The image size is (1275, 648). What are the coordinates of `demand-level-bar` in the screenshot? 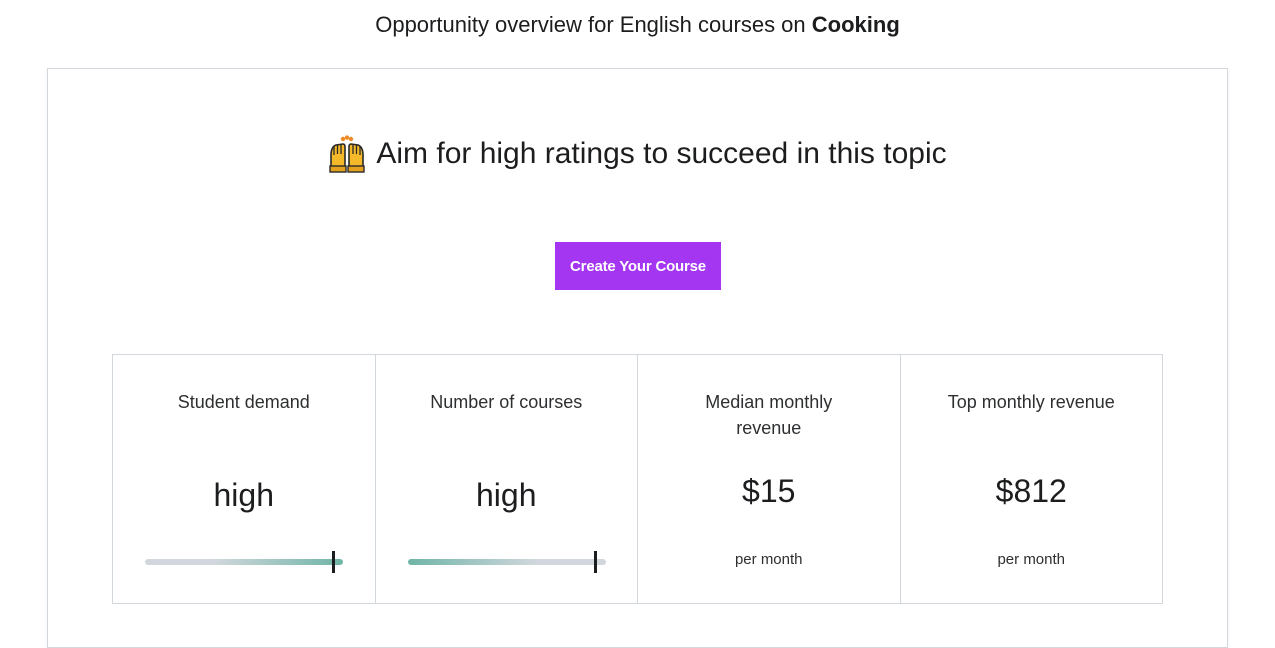 It's located at (244, 562).